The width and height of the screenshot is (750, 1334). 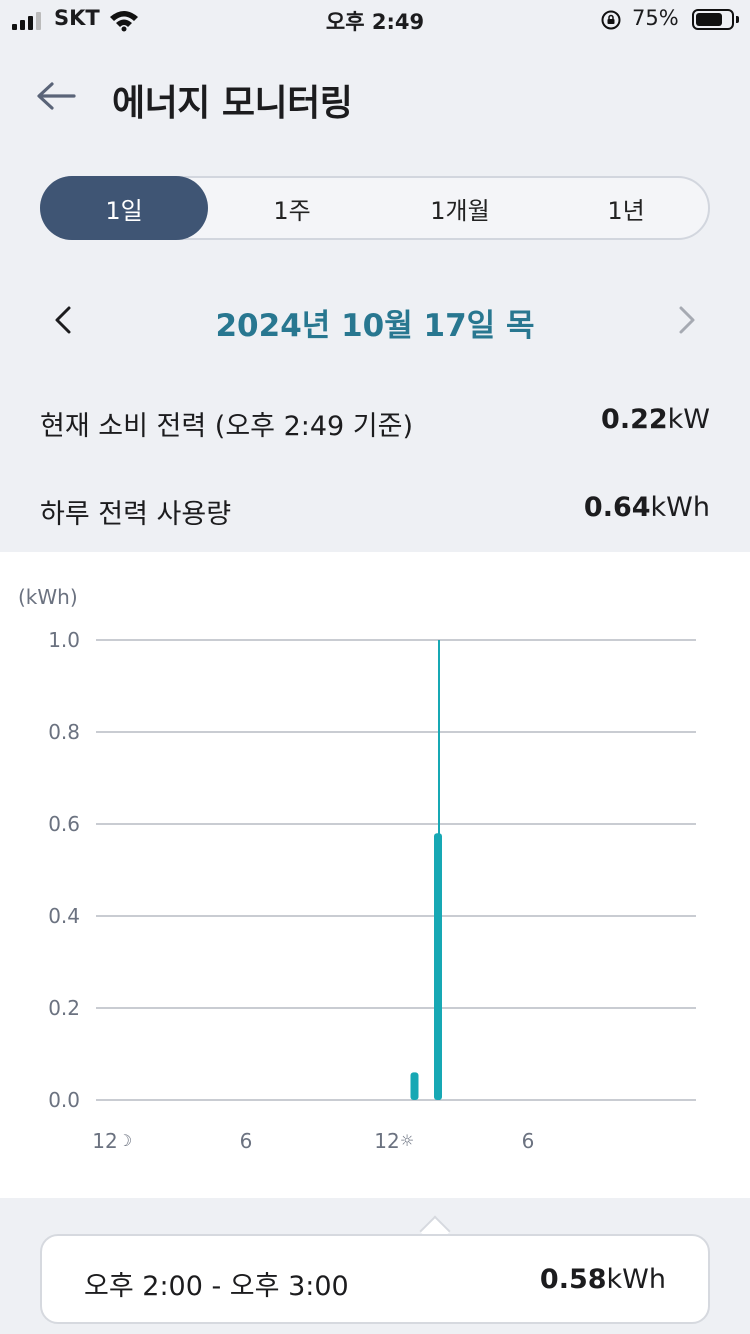 What do you see at coordinates (136, 514) in the screenshot?
I see `daily-usage-label: 하루 전력 사용량` at bounding box center [136, 514].